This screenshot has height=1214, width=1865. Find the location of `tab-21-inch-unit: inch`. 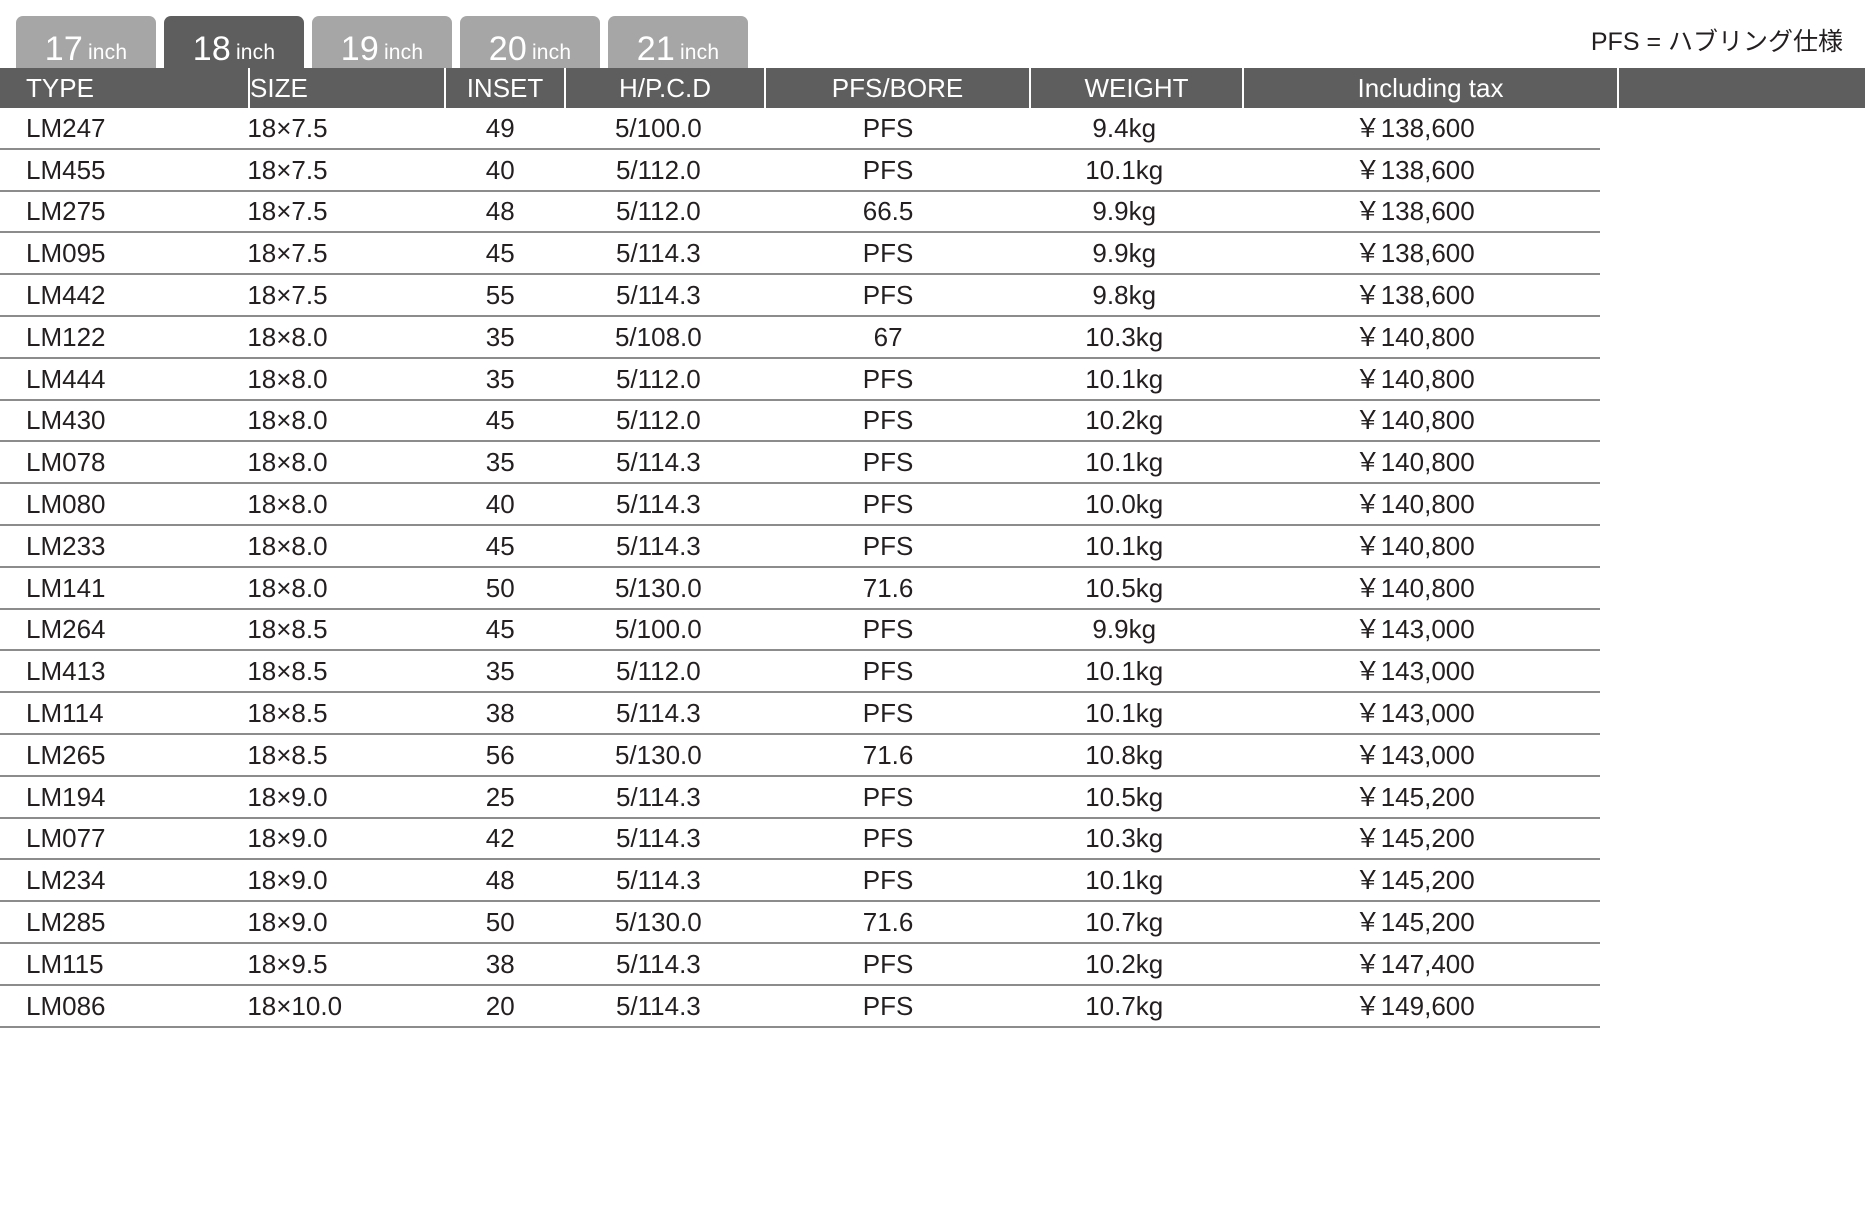

tab-21-inch-unit: inch is located at coordinates (699, 52).